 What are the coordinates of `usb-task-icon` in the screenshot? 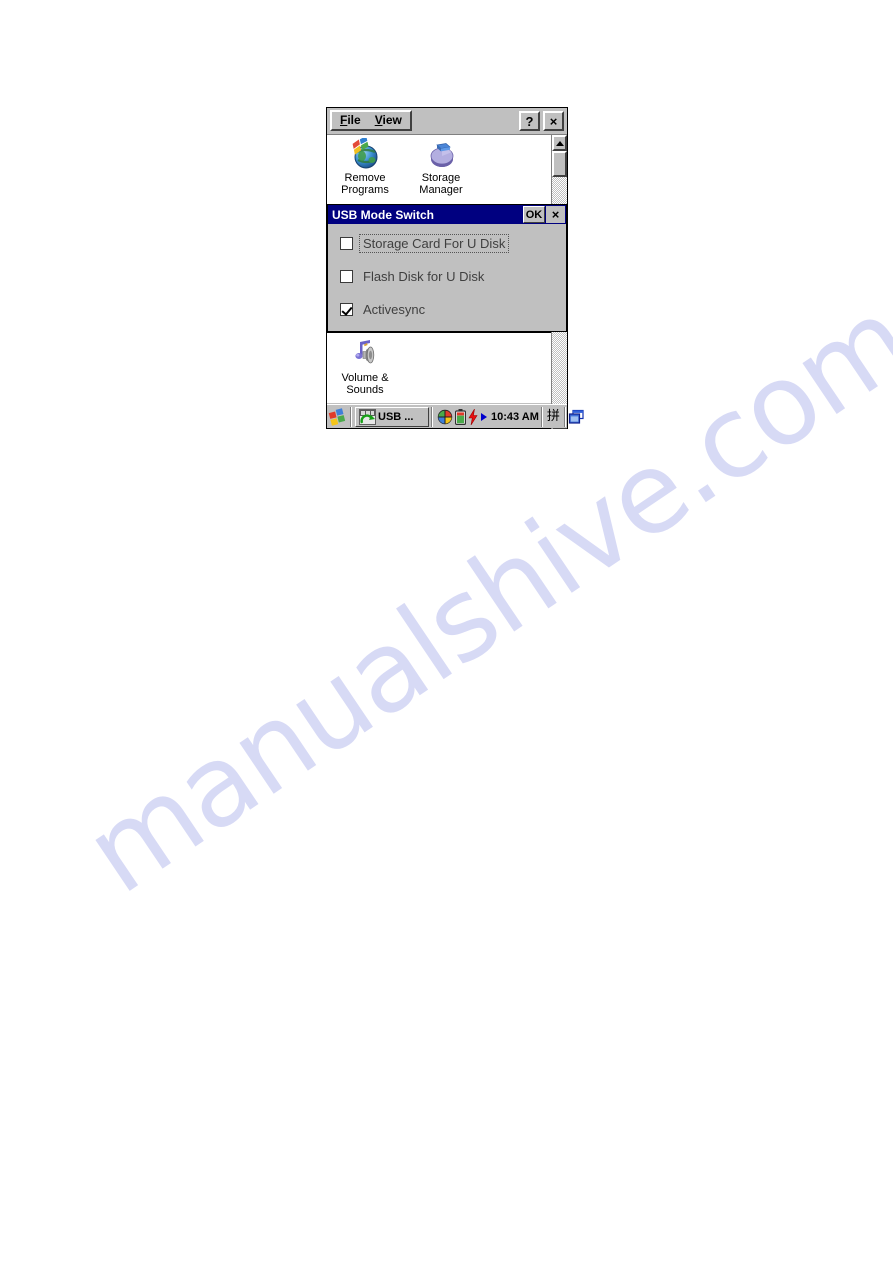 It's located at (367, 416).